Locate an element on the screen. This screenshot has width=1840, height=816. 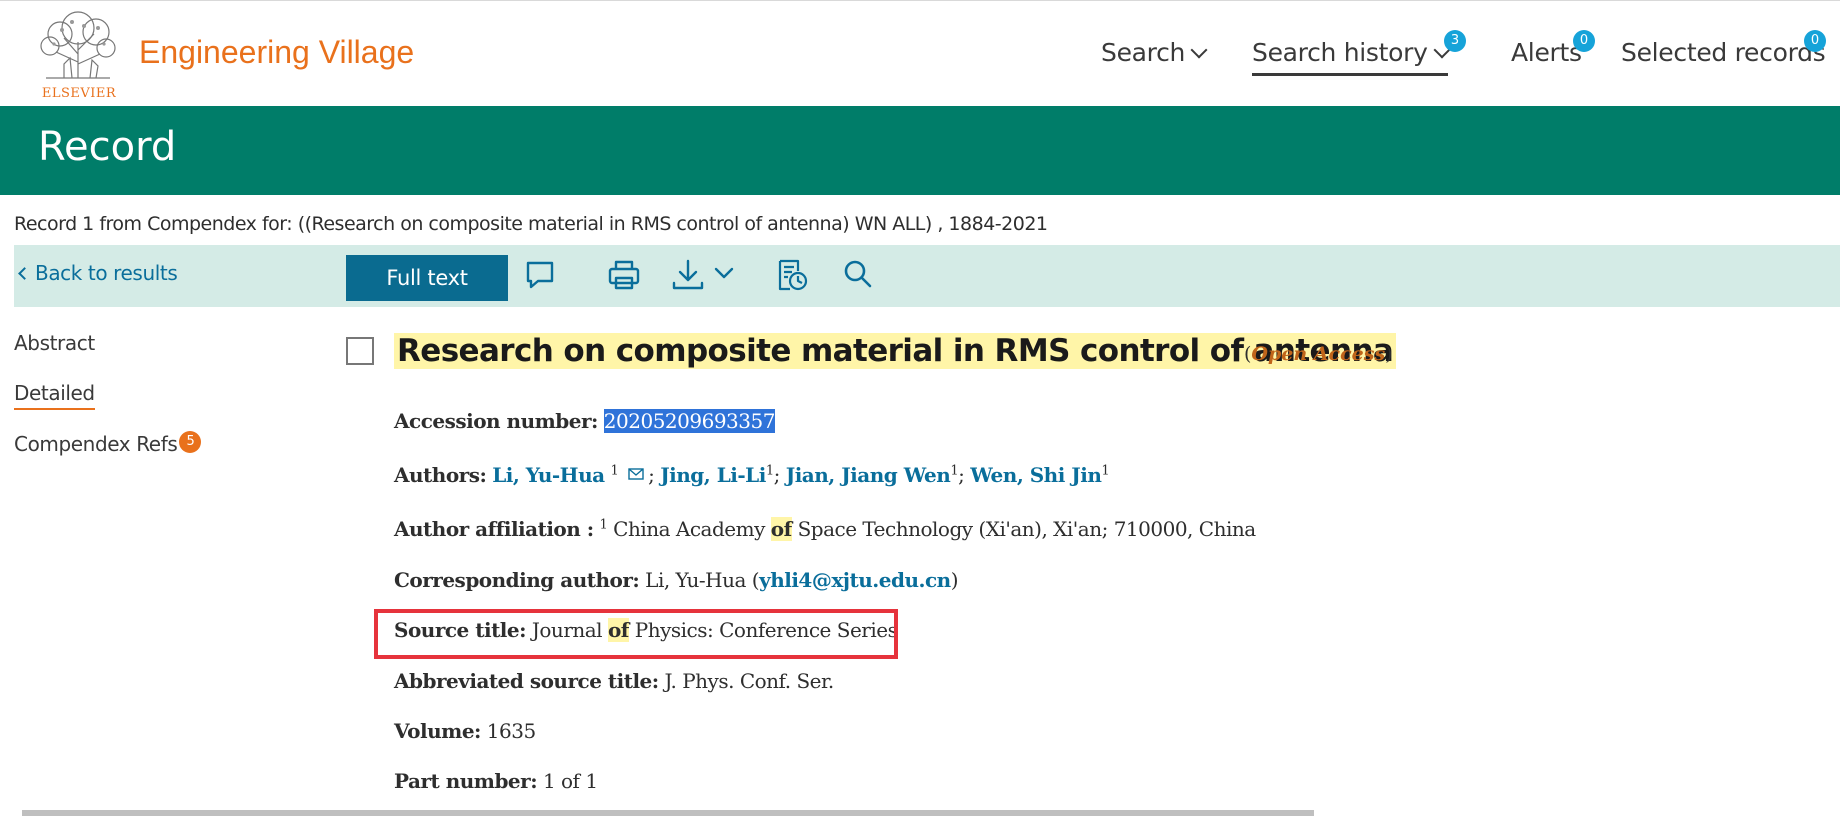
sidebar-item-detailed: Detailed is located at coordinates (54, 395).